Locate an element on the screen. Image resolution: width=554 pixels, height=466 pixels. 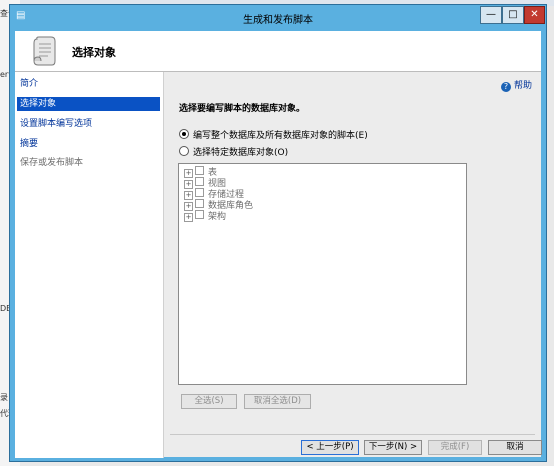
page-header: 选择对象 is located at coordinates (278, 51).